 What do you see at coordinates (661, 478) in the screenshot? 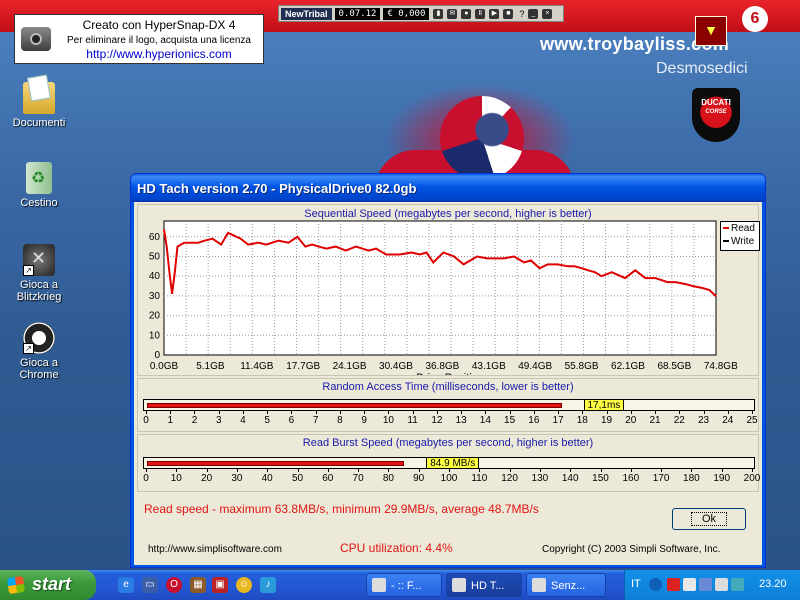
I see `axis-tick-label: 170` at bounding box center [661, 478].